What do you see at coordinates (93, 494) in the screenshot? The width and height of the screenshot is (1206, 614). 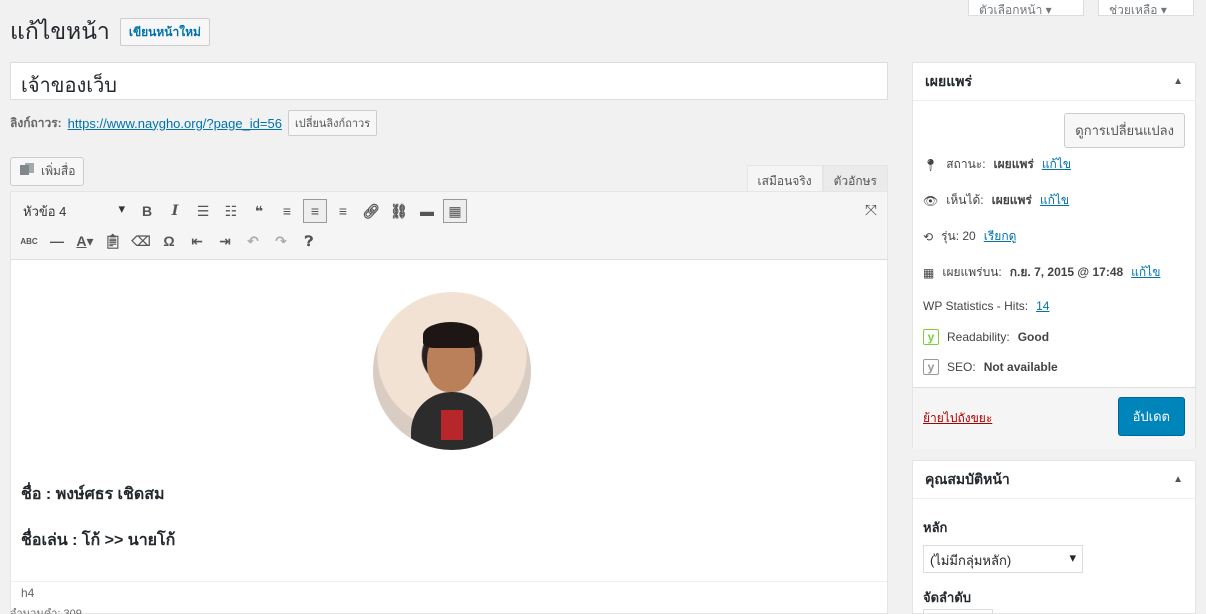 I see `content-line-name: ชื่อ : พงษ์ศธร เชิดสม` at bounding box center [93, 494].